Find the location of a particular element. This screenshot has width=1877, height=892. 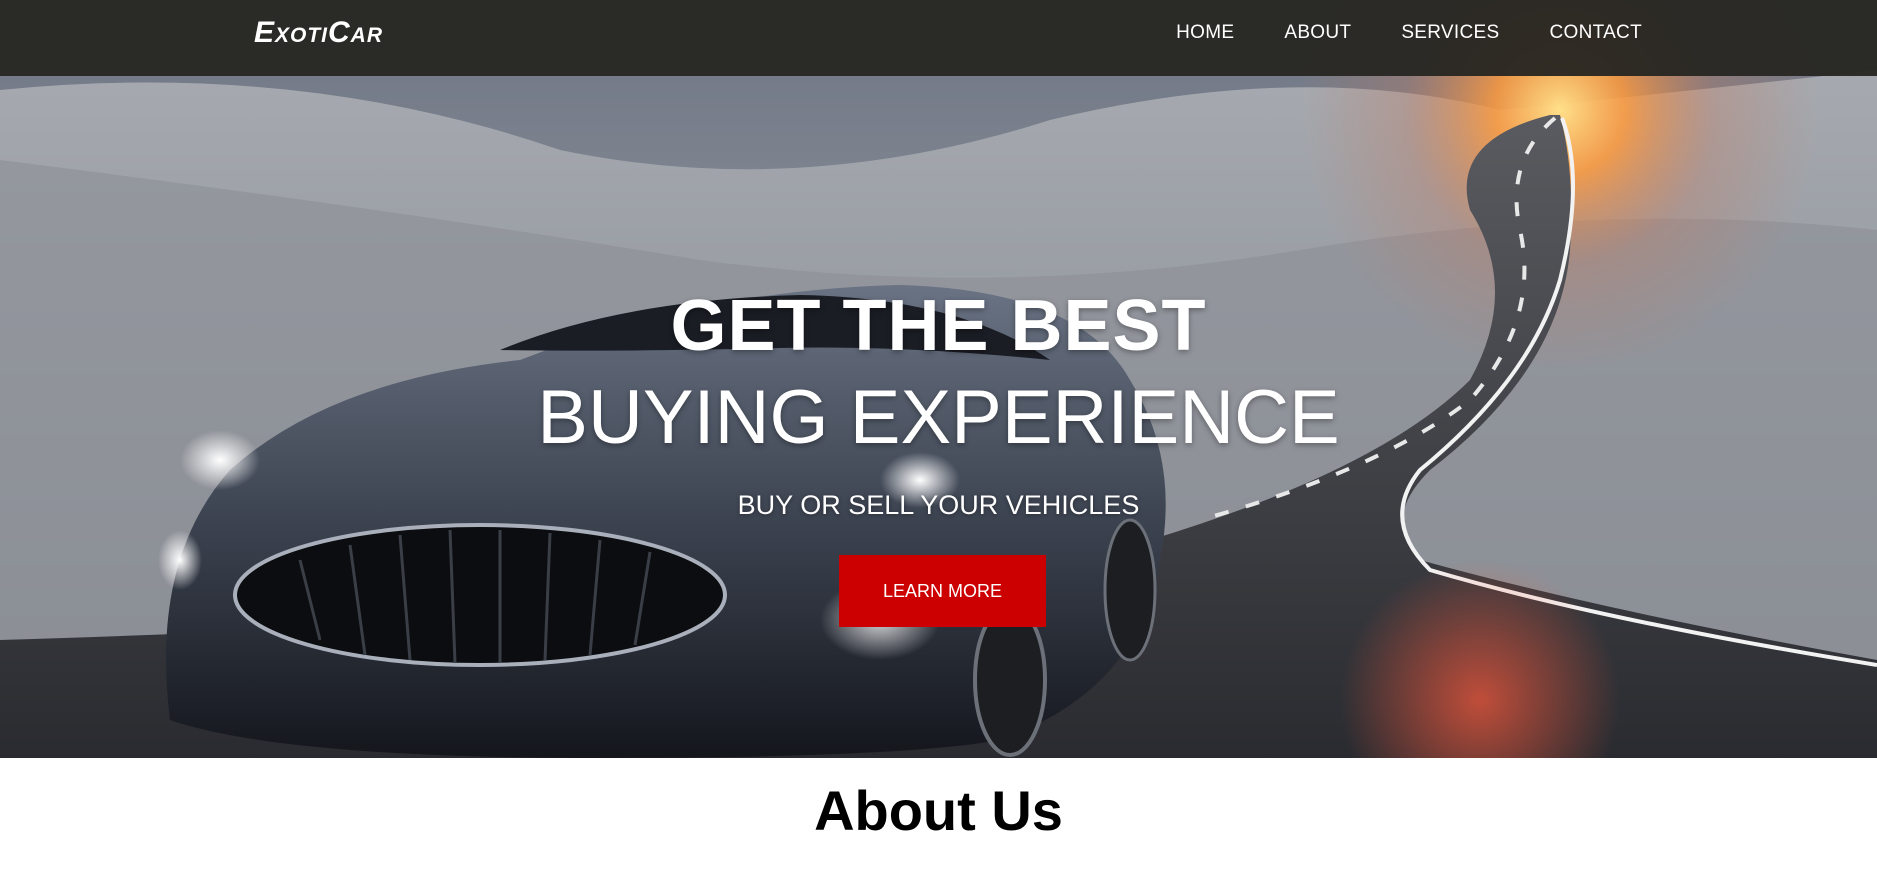

logo: ExotiCar is located at coordinates (318, 33).